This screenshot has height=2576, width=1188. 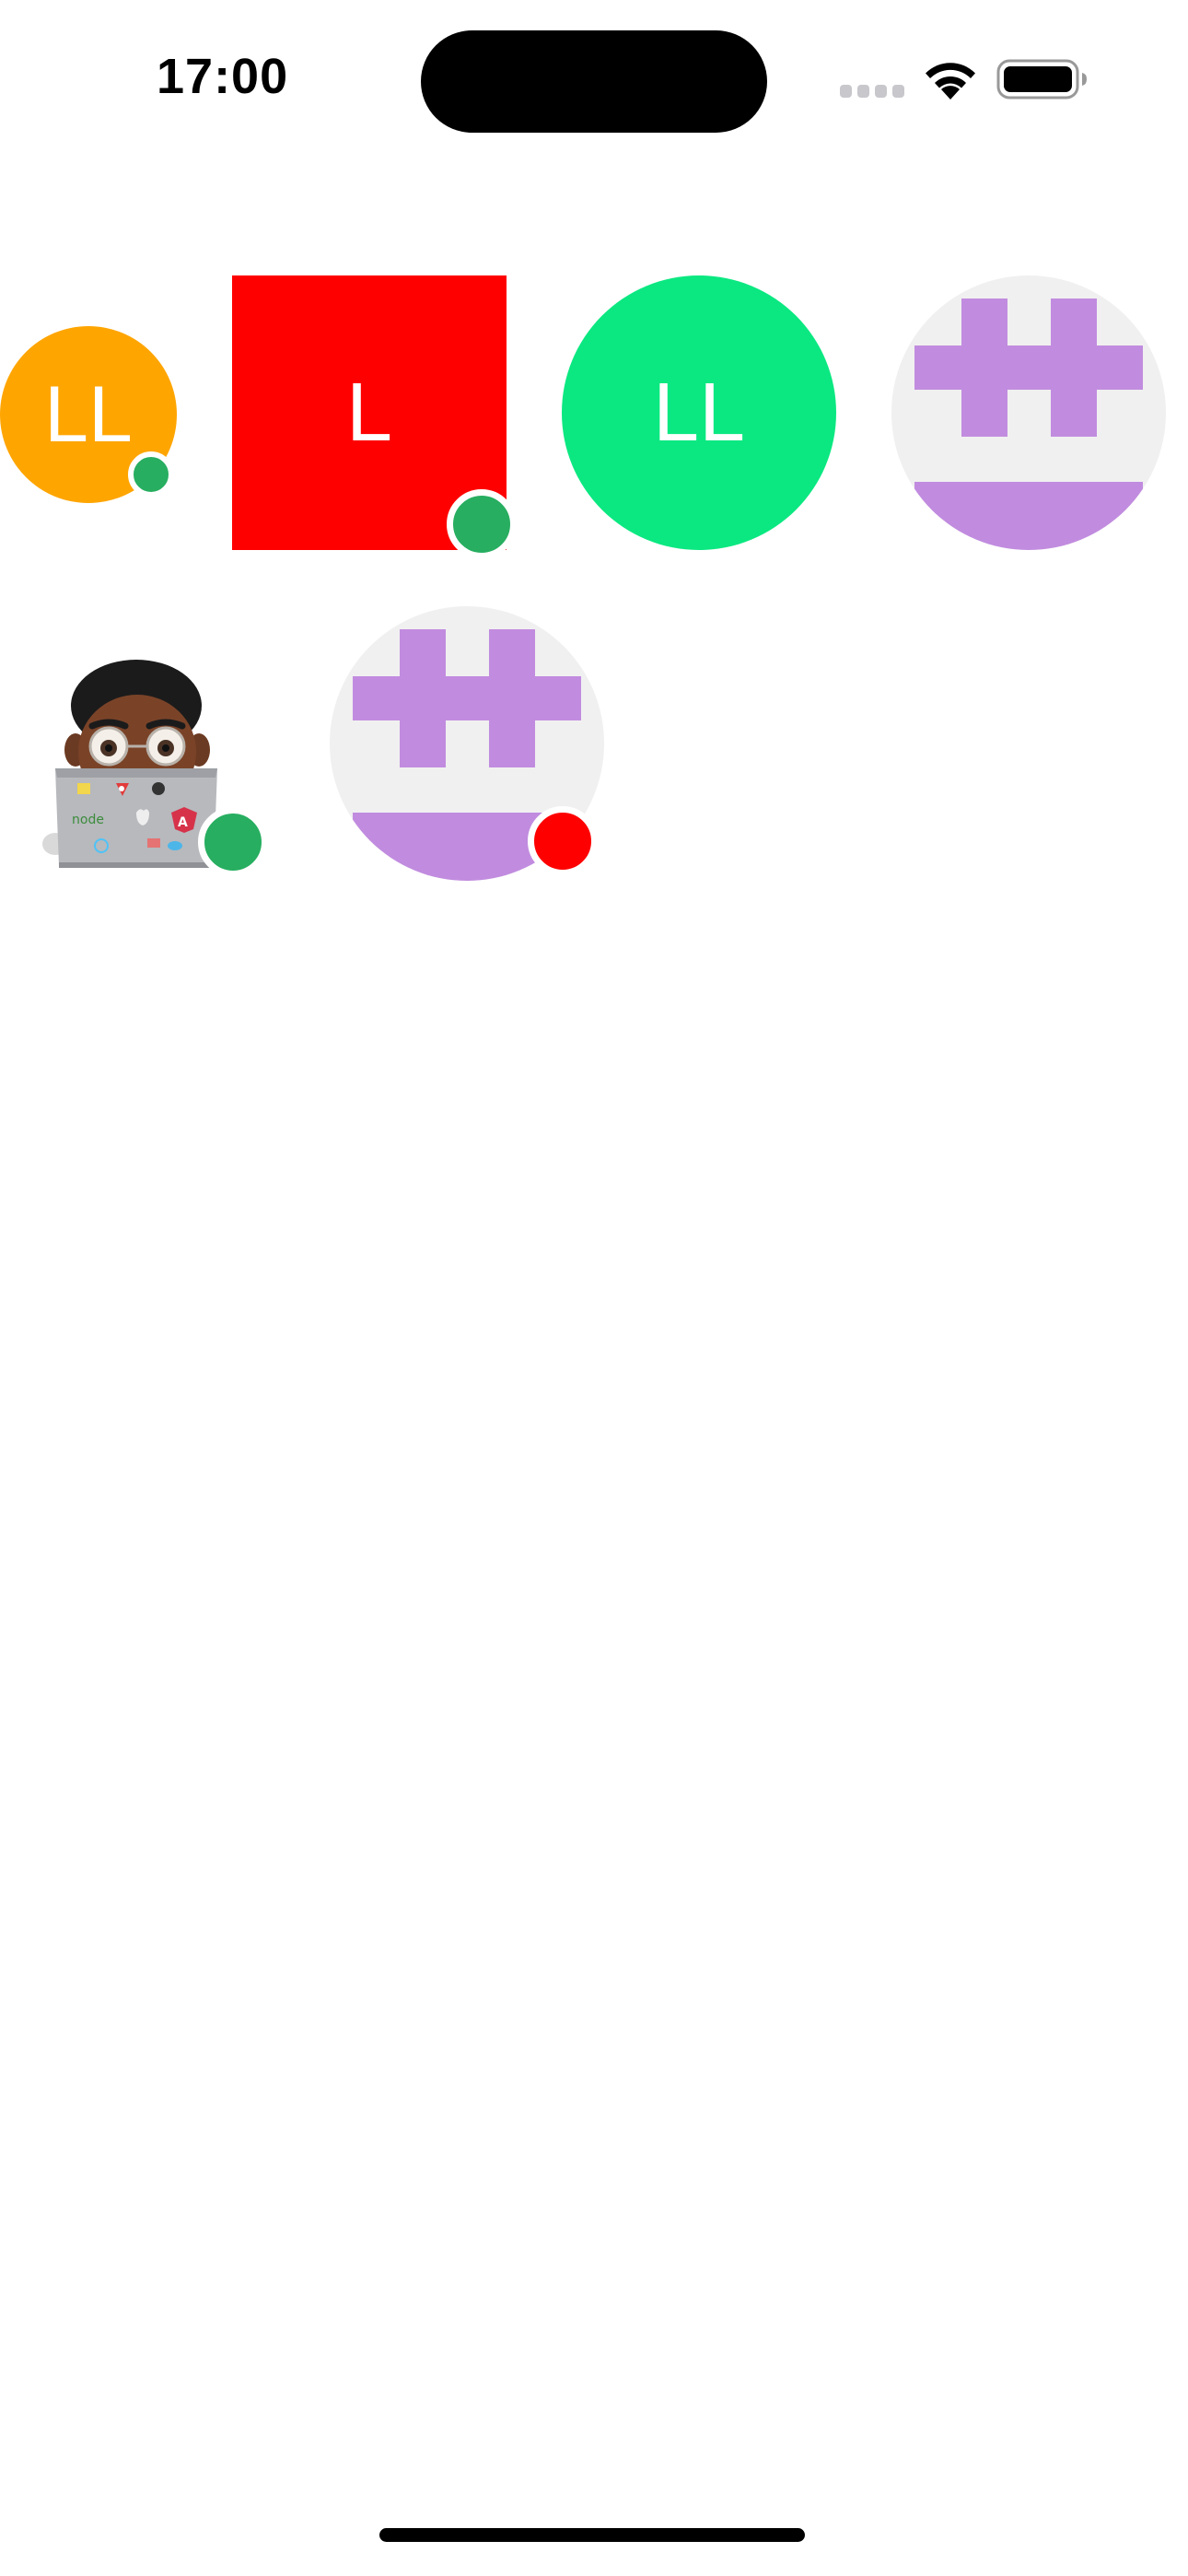 I want to click on identicon-image, so click(x=1028, y=412).